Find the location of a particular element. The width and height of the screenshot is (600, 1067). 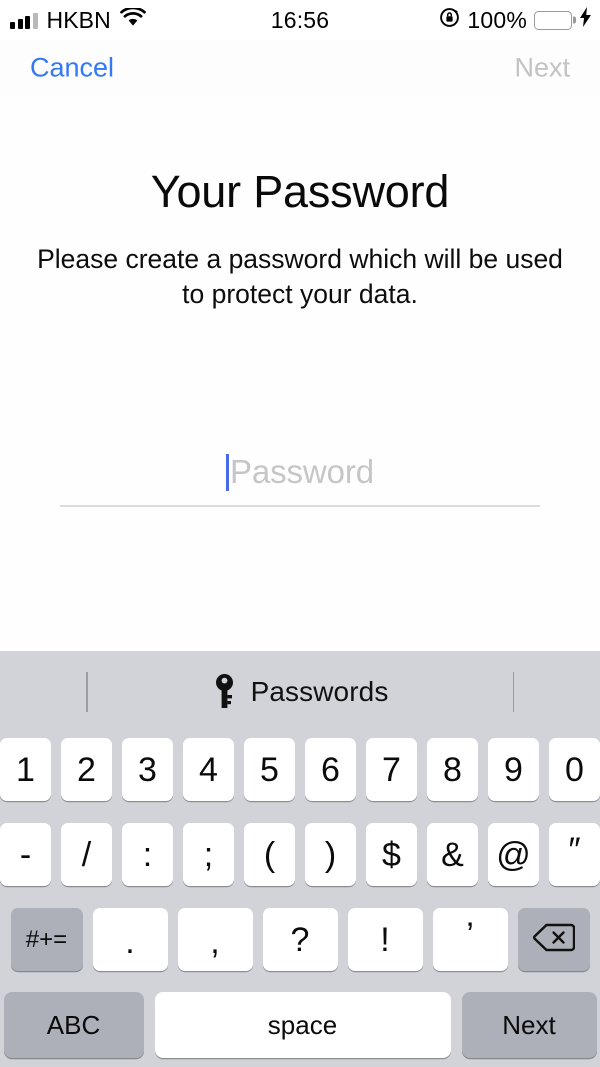

status-bar-right: 100% is located at coordinates (515, 20).